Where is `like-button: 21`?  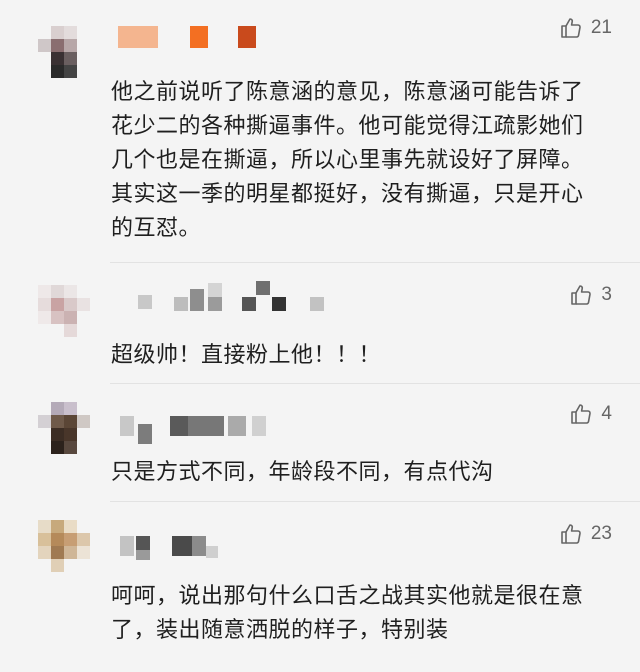
like-button: 21 is located at coordinates (585, 28).